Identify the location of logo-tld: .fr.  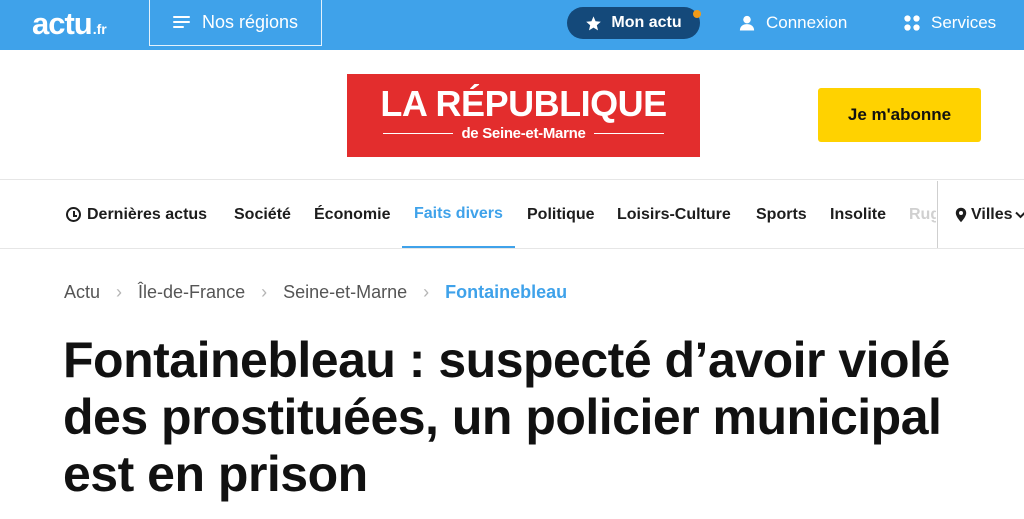
(99, 29).